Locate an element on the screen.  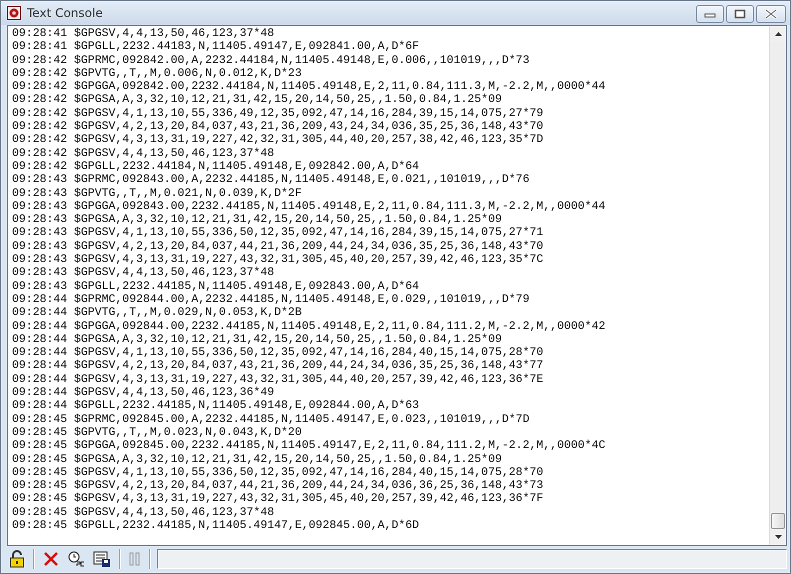
log-message: $GPRMC,092844.00,A,2232.44185,N,11405.49148,E,0.029,,101019,,,D*79 is located at coordinates (302, 299).